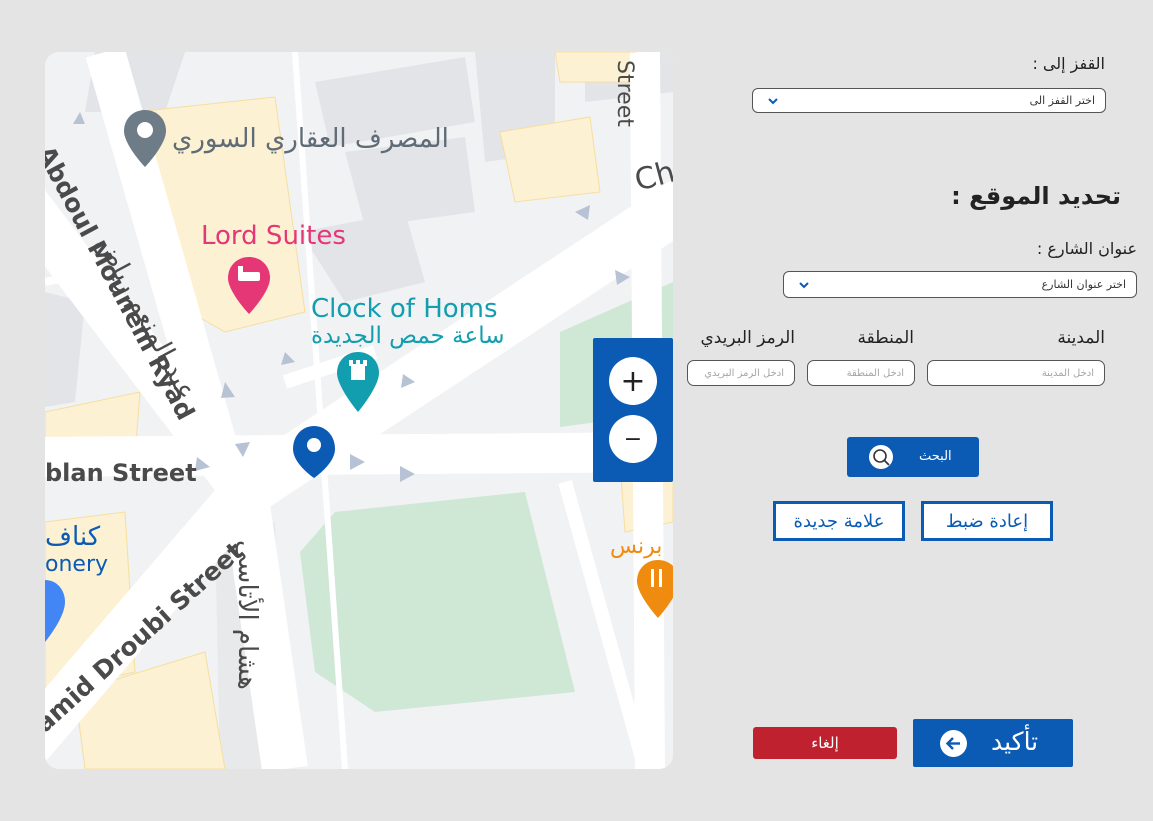 This screenshot has height=821, width=1153. Describe the element at coordinates (747, 338) in the screenshot. I see `postal-label: الرمز البريدي` at that location.